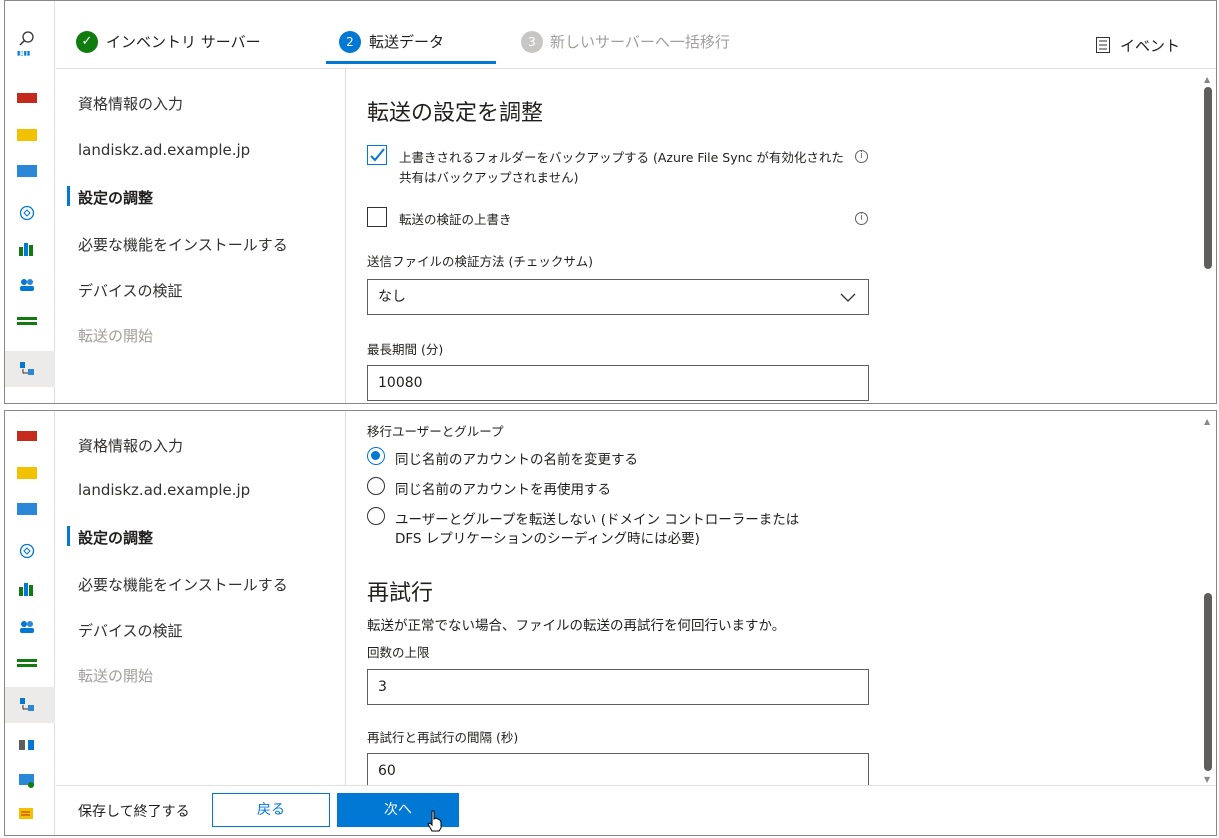 This screenshot has height=838, width=1219. Describe the element at coordinates (134, 811) in the screenshot. I see `save-exit-link: 保存して終了する` at that location.